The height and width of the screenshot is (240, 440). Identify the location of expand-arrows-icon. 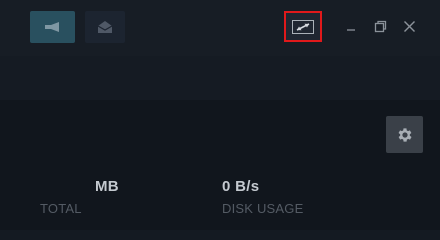
(303, 26).